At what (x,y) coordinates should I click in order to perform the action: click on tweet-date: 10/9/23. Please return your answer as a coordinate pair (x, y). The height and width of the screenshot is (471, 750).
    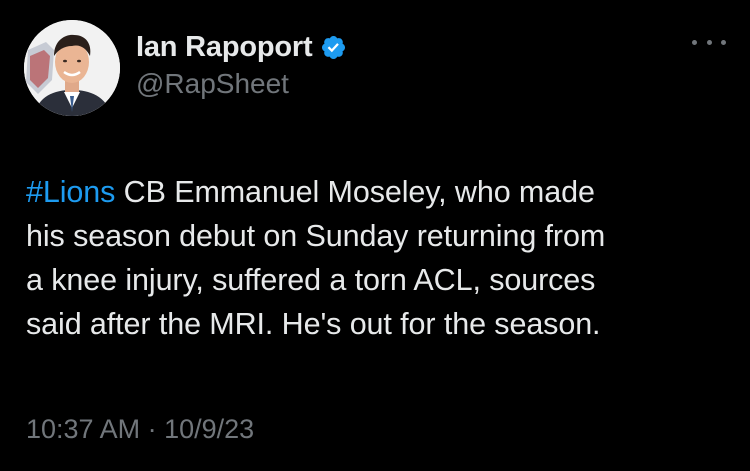
    Looking at the image, I should click on (209, 429).